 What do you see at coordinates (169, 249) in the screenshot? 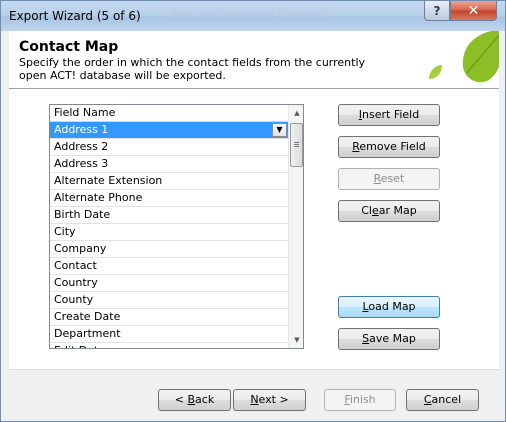
I see `list-item: Company` at bounding box center [169, 249].